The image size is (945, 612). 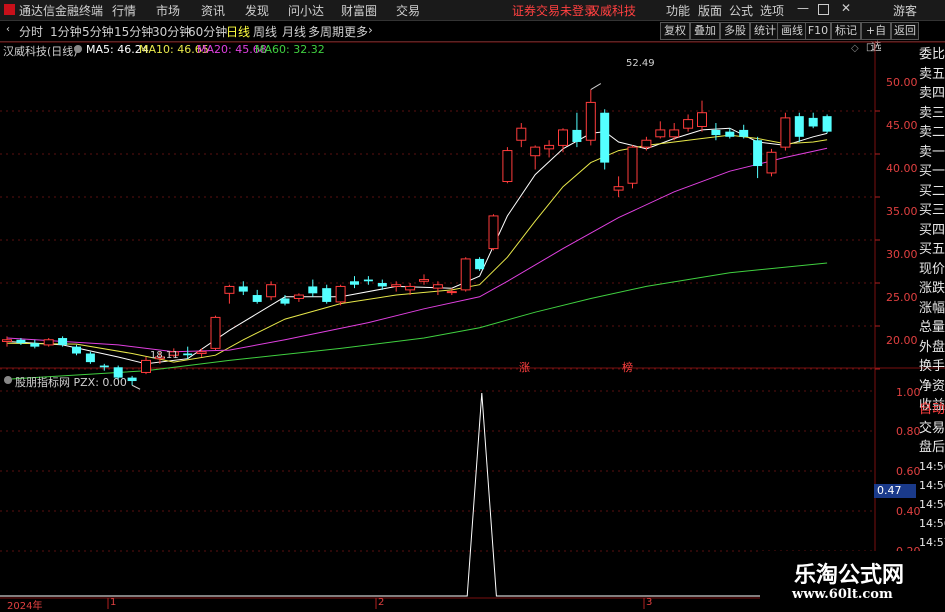 I want to click on side-item-13: 涨幅, so click(x=932, y=308).